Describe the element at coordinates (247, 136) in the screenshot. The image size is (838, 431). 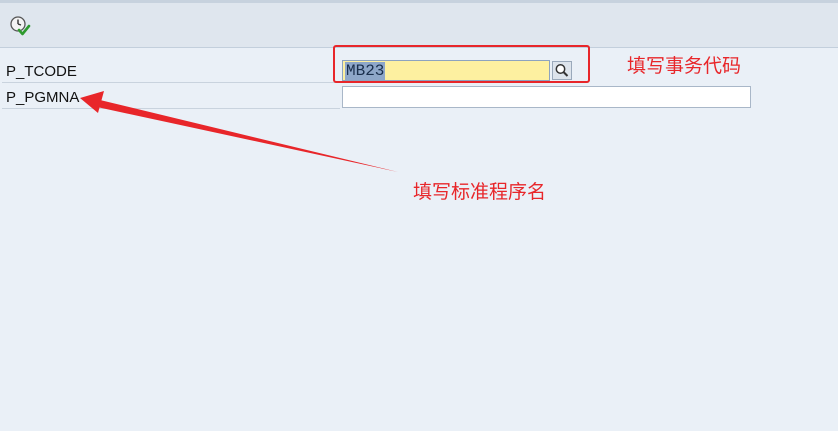
I see `annotation-arrow-shaft` at that location.